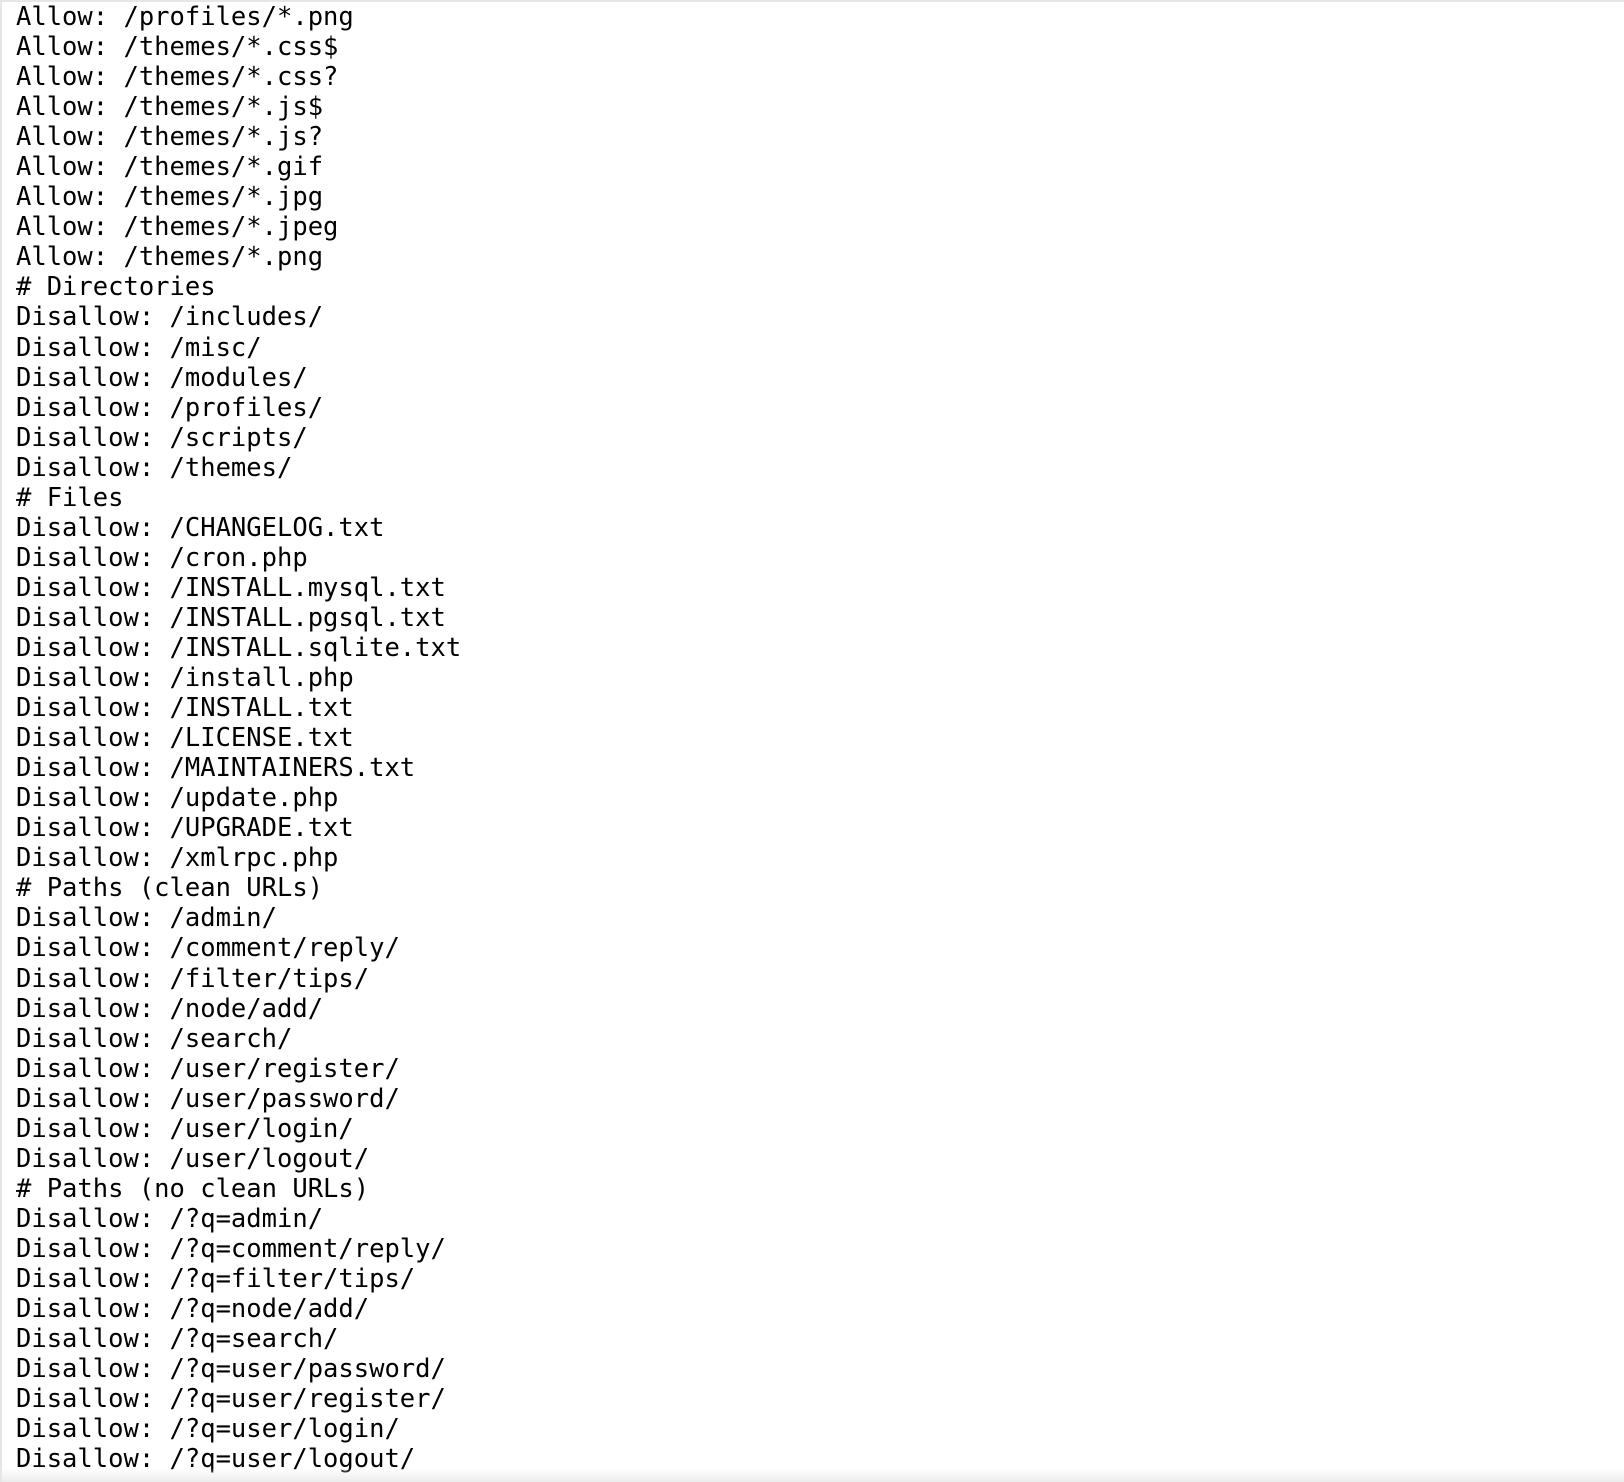  I want to click on text-line: Allow: /themes/*.js?, so click(170, 137).